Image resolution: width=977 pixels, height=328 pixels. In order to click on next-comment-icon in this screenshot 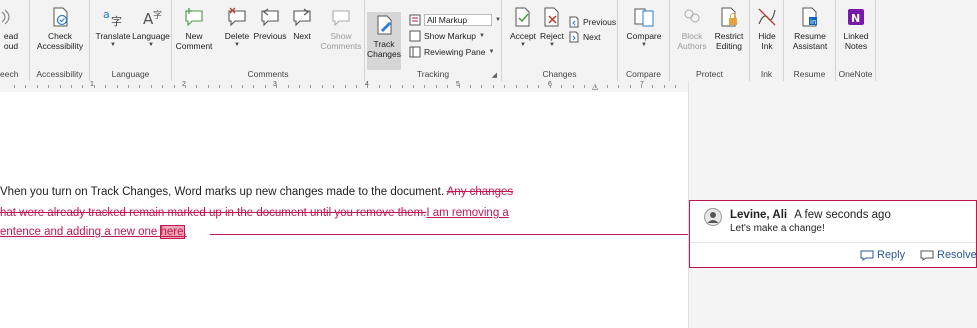, I will do `click(302, 17)`.